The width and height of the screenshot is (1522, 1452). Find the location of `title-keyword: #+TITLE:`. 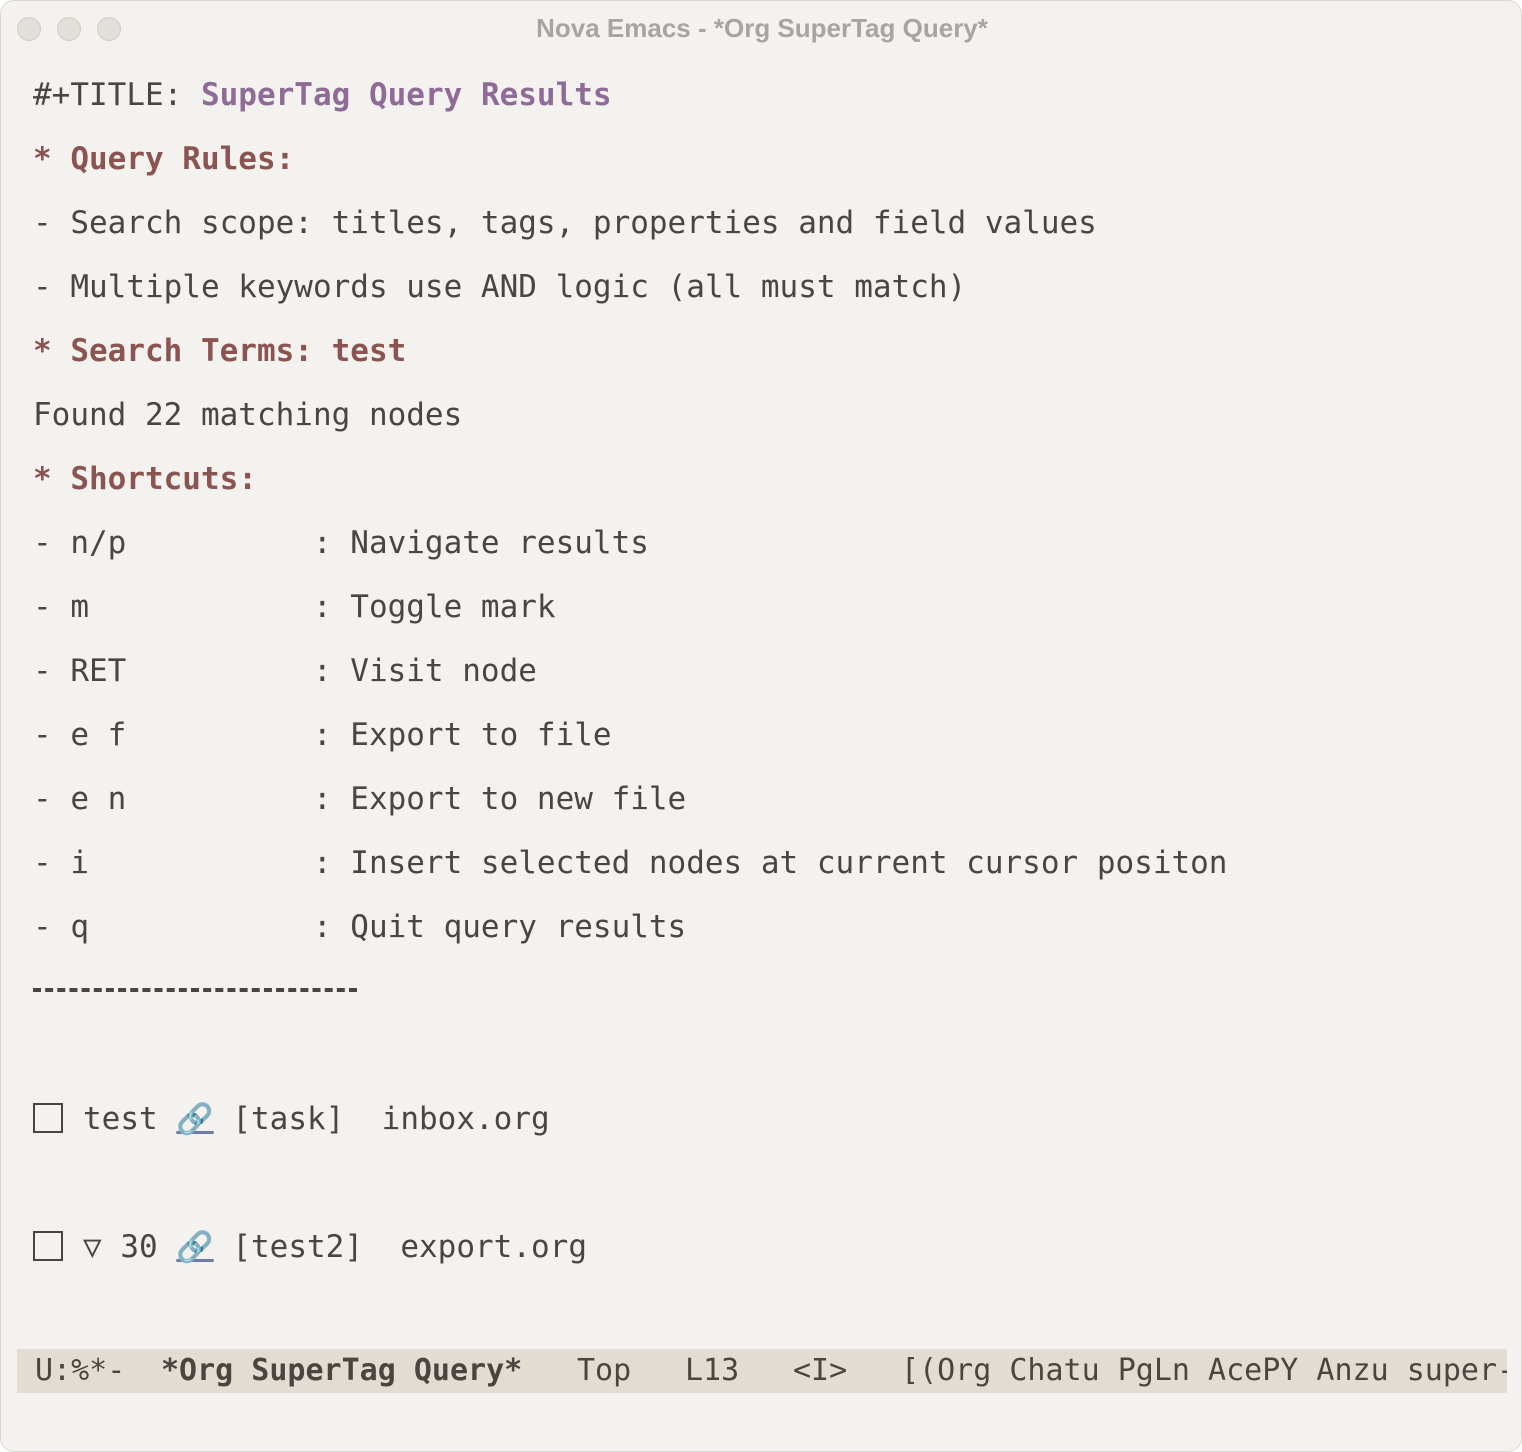

title-keyword: #+TITLE: is located at coordinates (117, 95).